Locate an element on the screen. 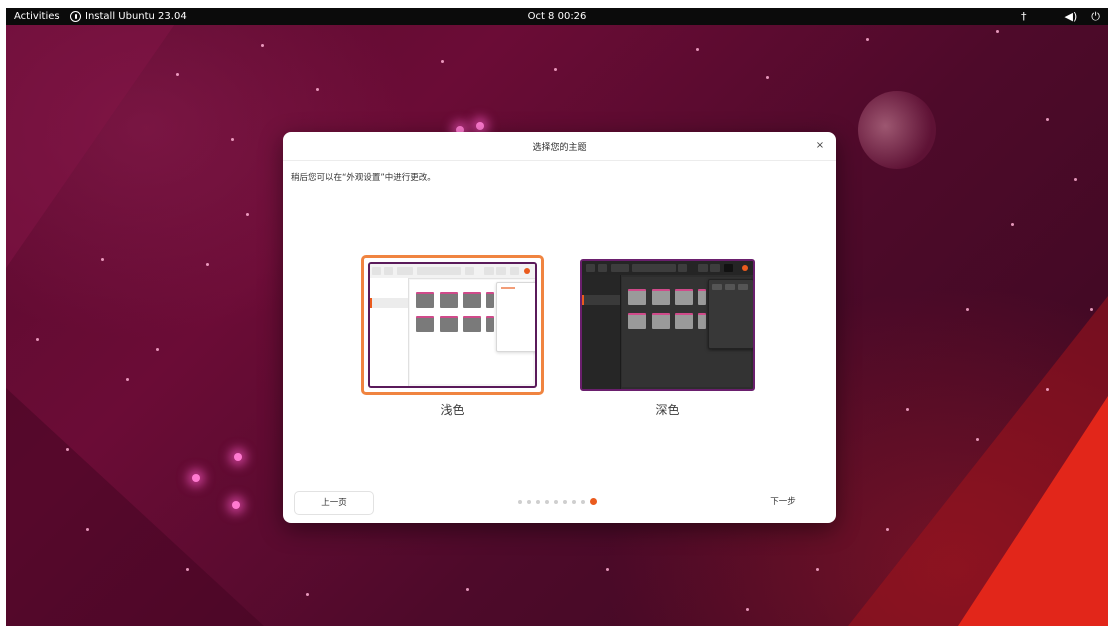 This screenshot has width=1108, height=626. app-menu-label: Install Ubuntu 23.04 is located at coordinates (136, 16).